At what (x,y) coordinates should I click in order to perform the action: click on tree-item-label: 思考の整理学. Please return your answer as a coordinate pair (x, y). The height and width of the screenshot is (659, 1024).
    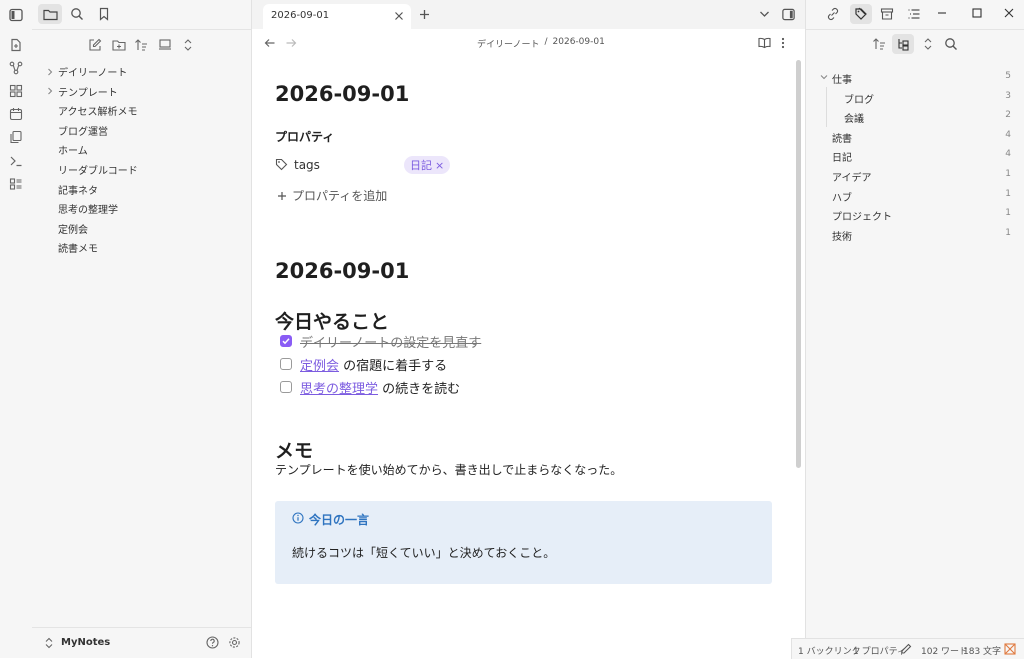
    Looking at the image, I should click on (88, 211).